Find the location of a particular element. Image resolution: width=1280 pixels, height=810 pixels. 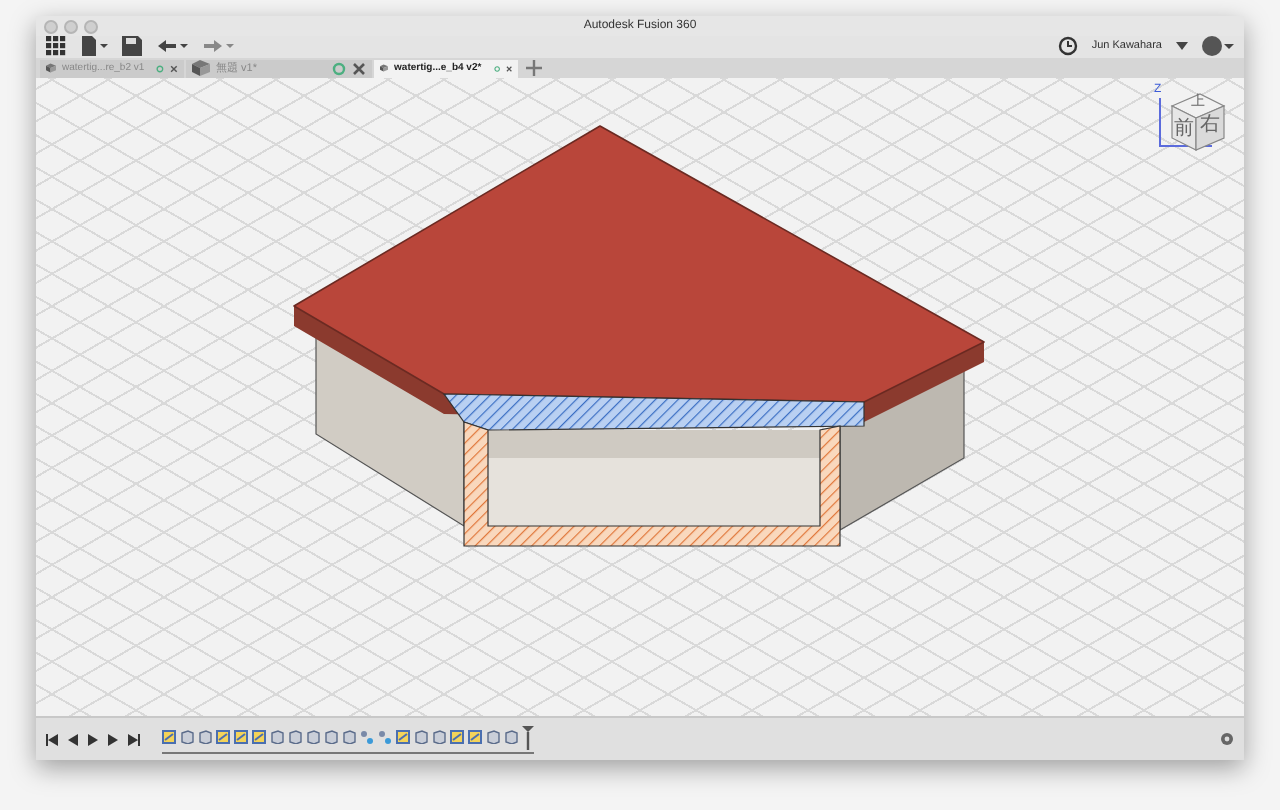

cube-face-label: 右 is located at coordinates (1210, 125).